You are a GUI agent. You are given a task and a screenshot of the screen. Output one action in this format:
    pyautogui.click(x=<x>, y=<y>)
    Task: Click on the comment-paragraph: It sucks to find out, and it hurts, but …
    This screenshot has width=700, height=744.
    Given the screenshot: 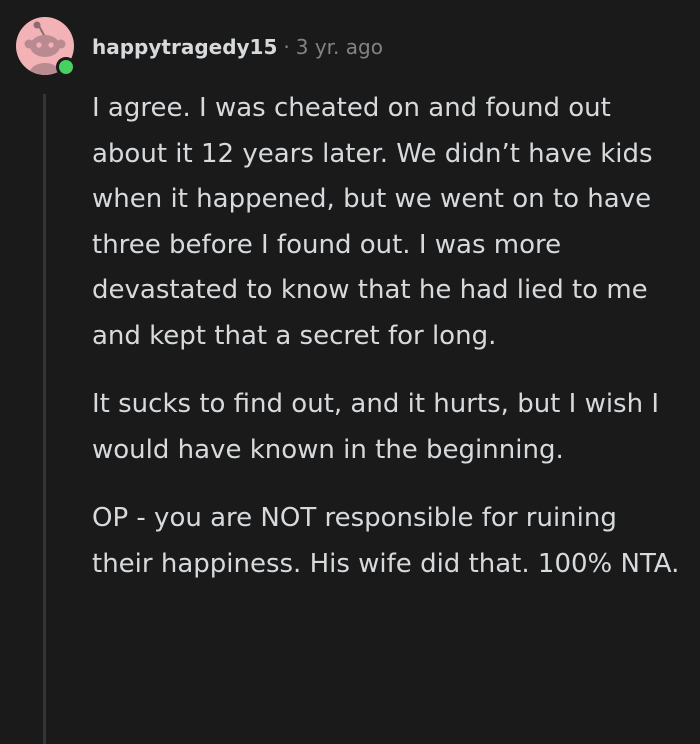 What is the action you would take?
    pyautogui.click(x=376, y=427)
    